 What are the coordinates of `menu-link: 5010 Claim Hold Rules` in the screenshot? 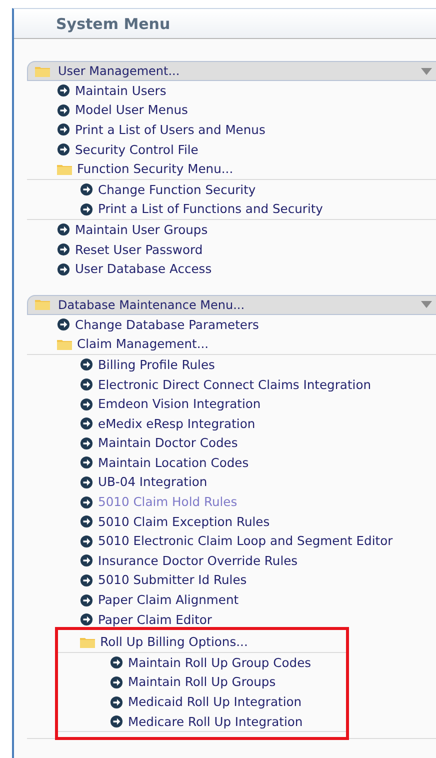 It's located at (168, 502).